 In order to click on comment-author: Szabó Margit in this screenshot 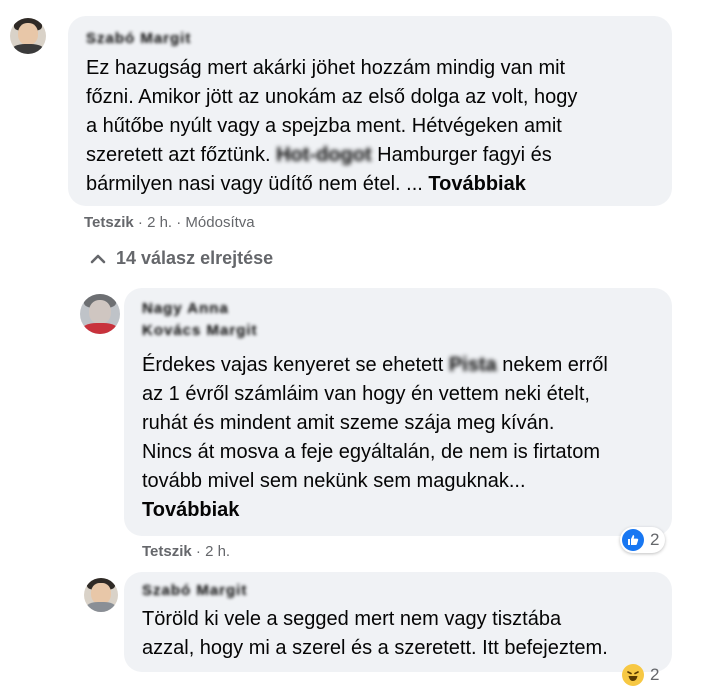, I will do `click(138, 38)`.